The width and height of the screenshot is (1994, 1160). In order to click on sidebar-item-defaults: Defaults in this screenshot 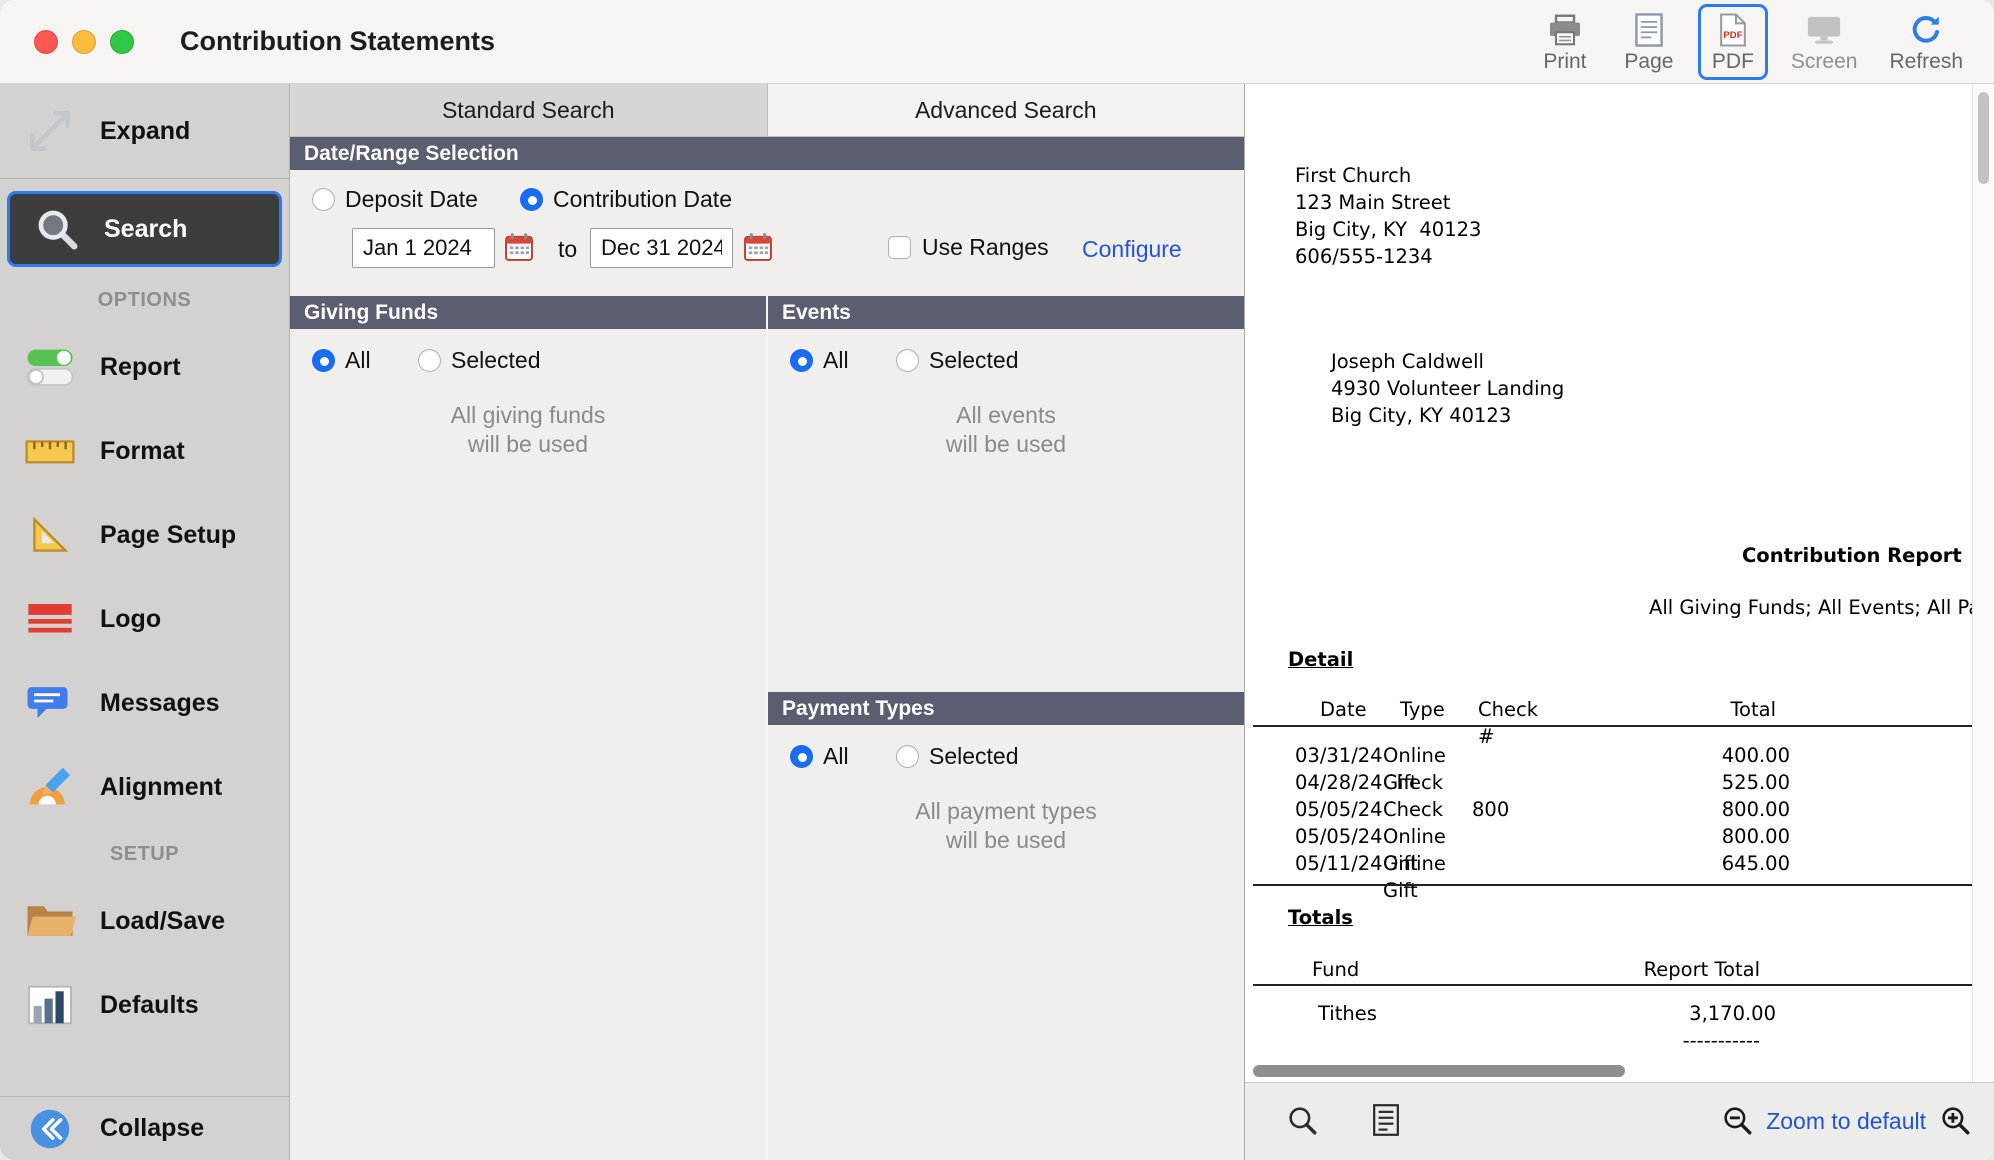, I will do `click(144, 1005)`.